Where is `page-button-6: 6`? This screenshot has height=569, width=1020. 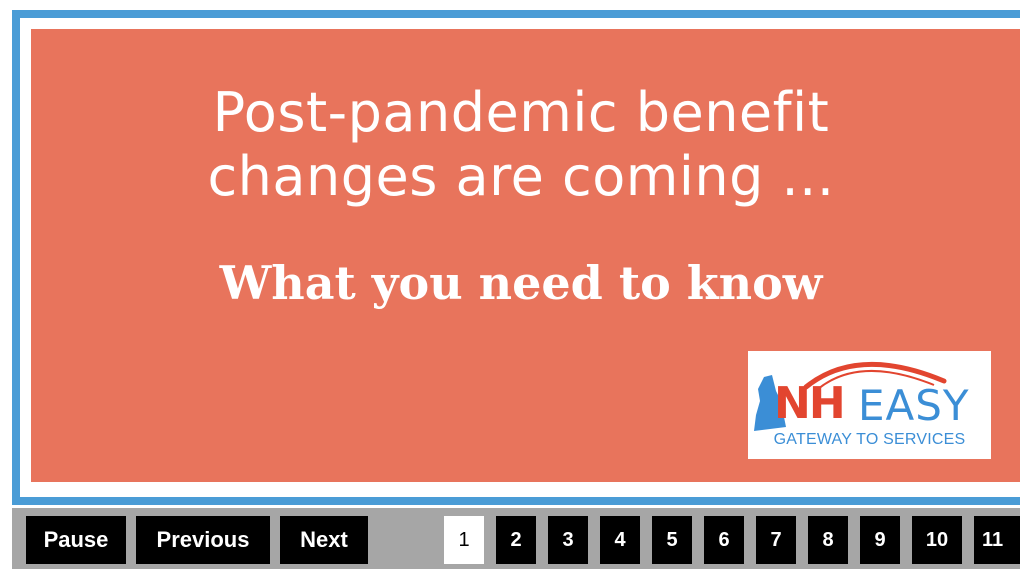 page-button-6: 6 is located at coordinates (724, 540).